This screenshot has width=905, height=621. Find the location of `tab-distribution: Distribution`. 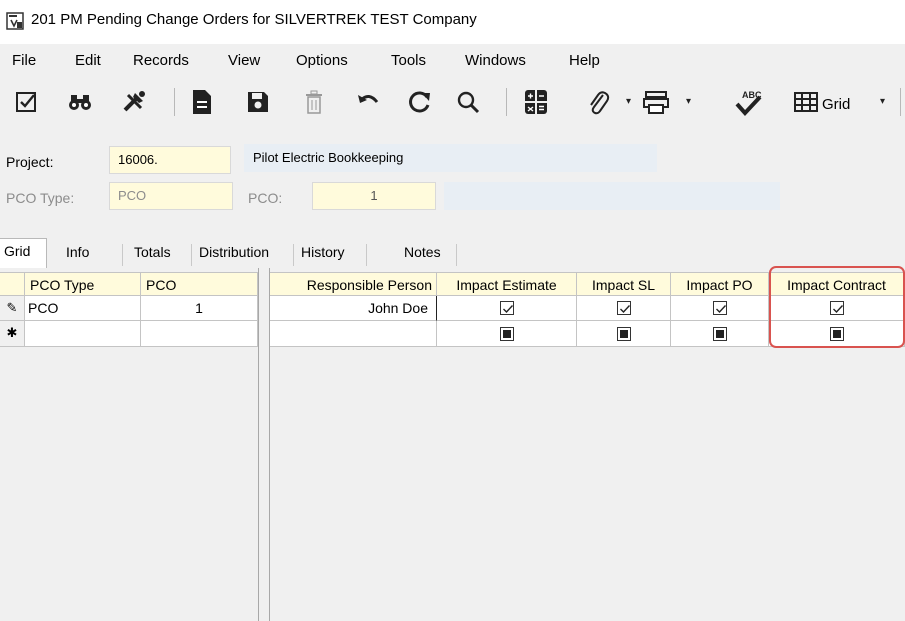

tab-distribution: Distribution is located at coordinates (234, 254).